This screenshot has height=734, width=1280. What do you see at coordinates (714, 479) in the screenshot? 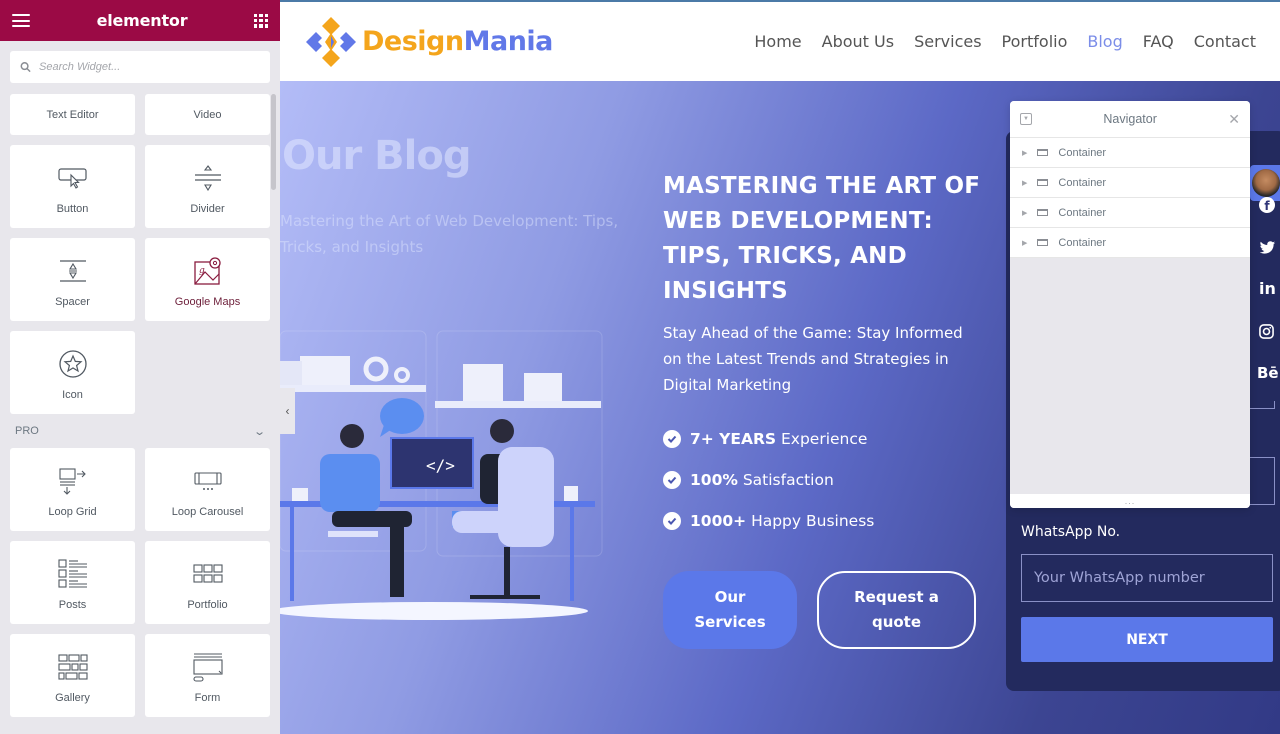
I see `feature-highlight: 100%` at bounding box center [714, 479].